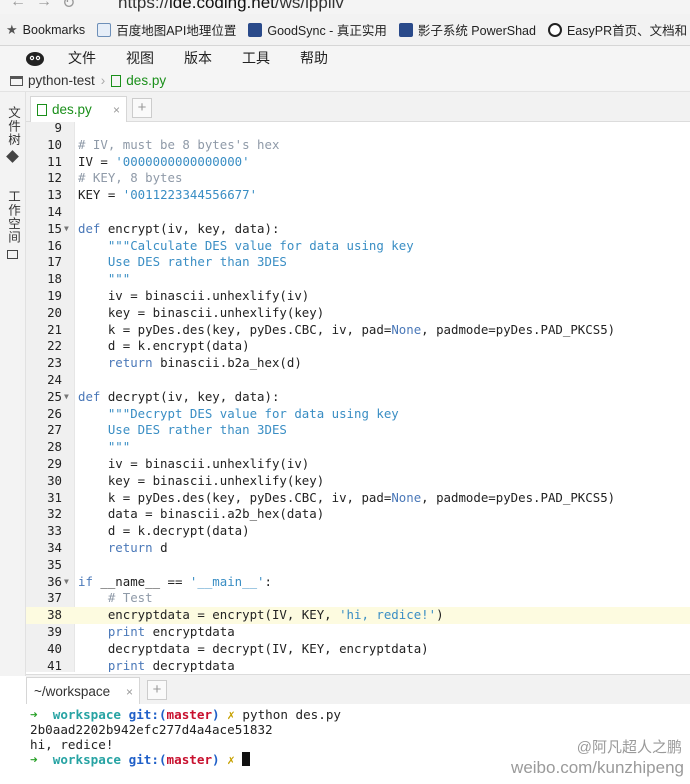 Image resolution: width=690 pixels, height=784 pixels. I want to click on line-number: 29, so click(54, 463).